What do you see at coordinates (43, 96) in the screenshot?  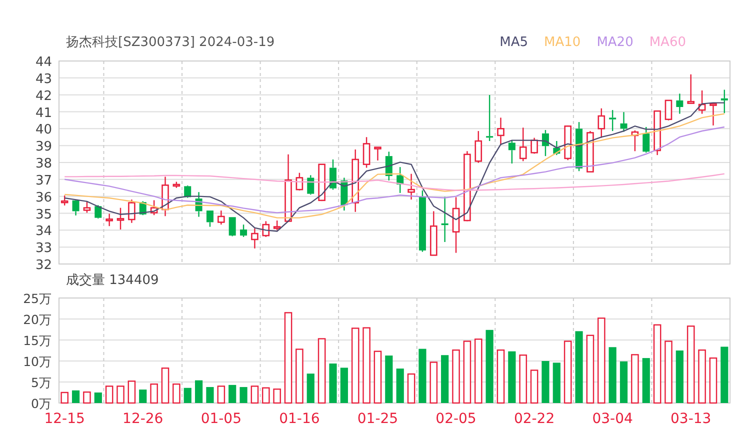 I see `axis-label: 42` at bounding box center [43, 96].